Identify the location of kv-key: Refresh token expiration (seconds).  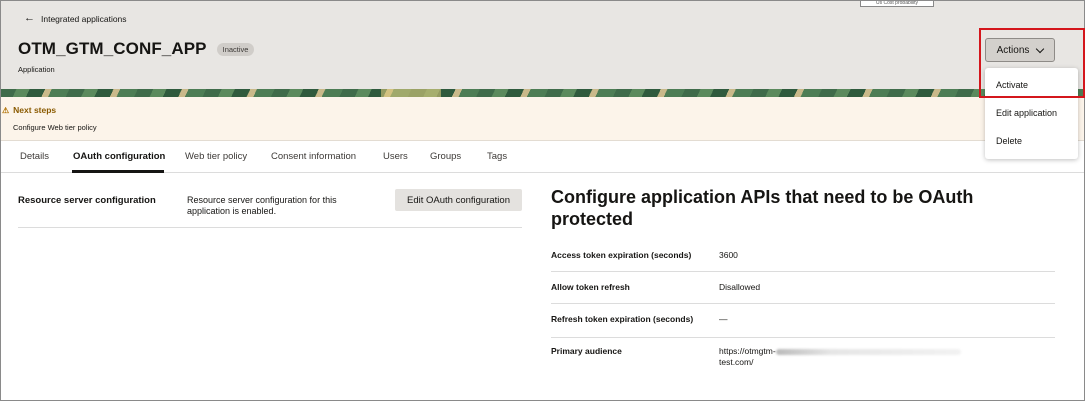
(622, 319).